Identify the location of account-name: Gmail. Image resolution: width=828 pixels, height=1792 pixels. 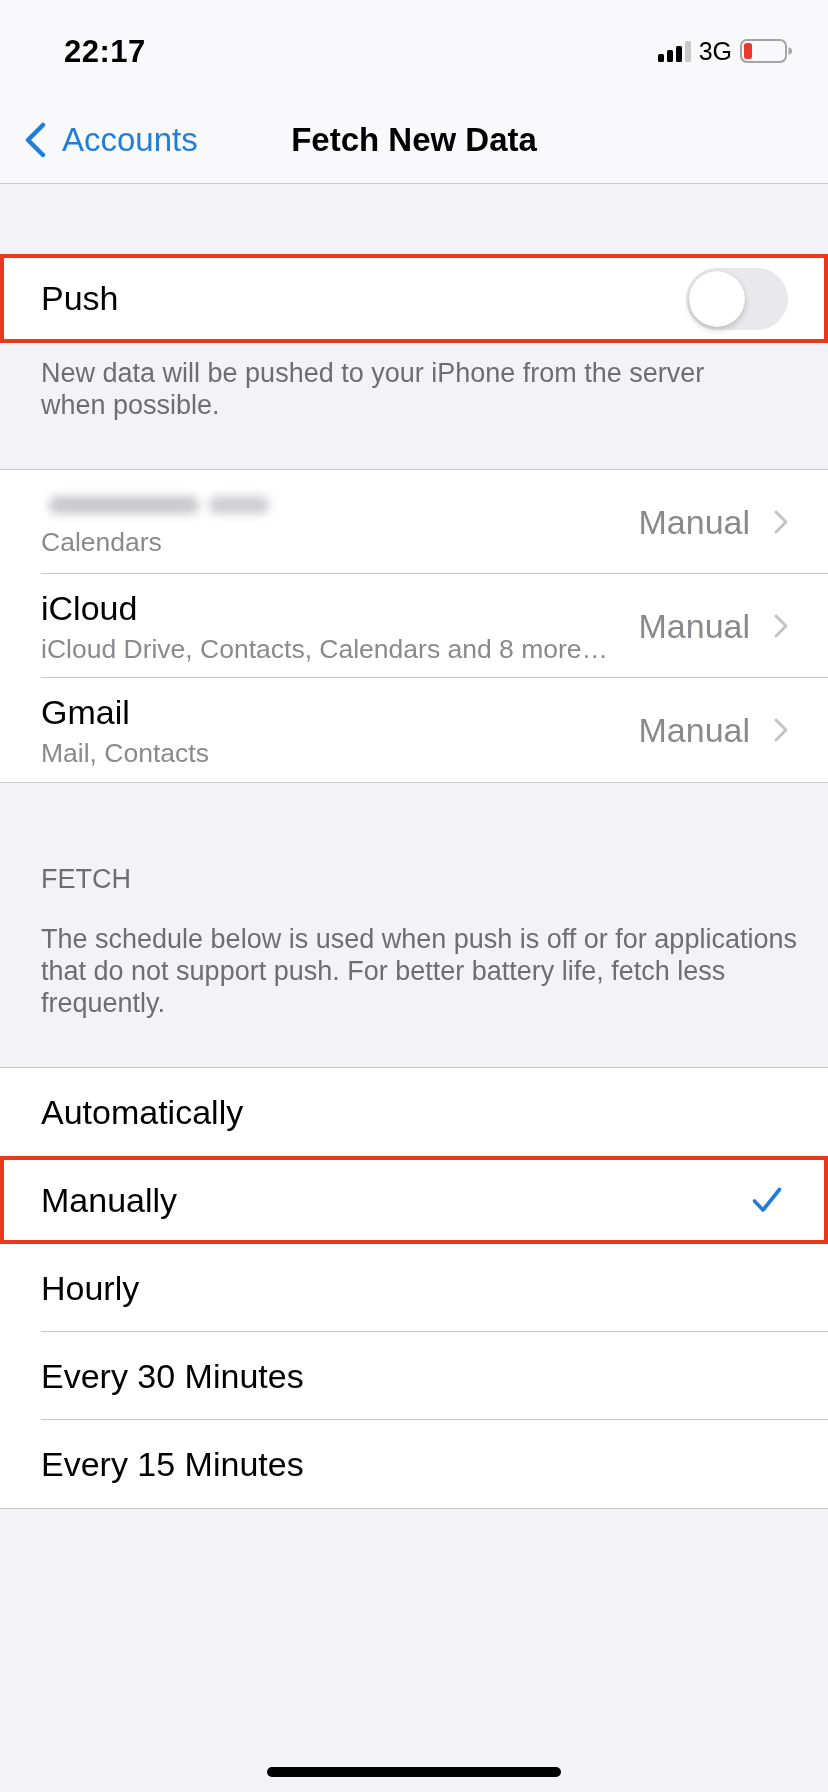
(86, 712).